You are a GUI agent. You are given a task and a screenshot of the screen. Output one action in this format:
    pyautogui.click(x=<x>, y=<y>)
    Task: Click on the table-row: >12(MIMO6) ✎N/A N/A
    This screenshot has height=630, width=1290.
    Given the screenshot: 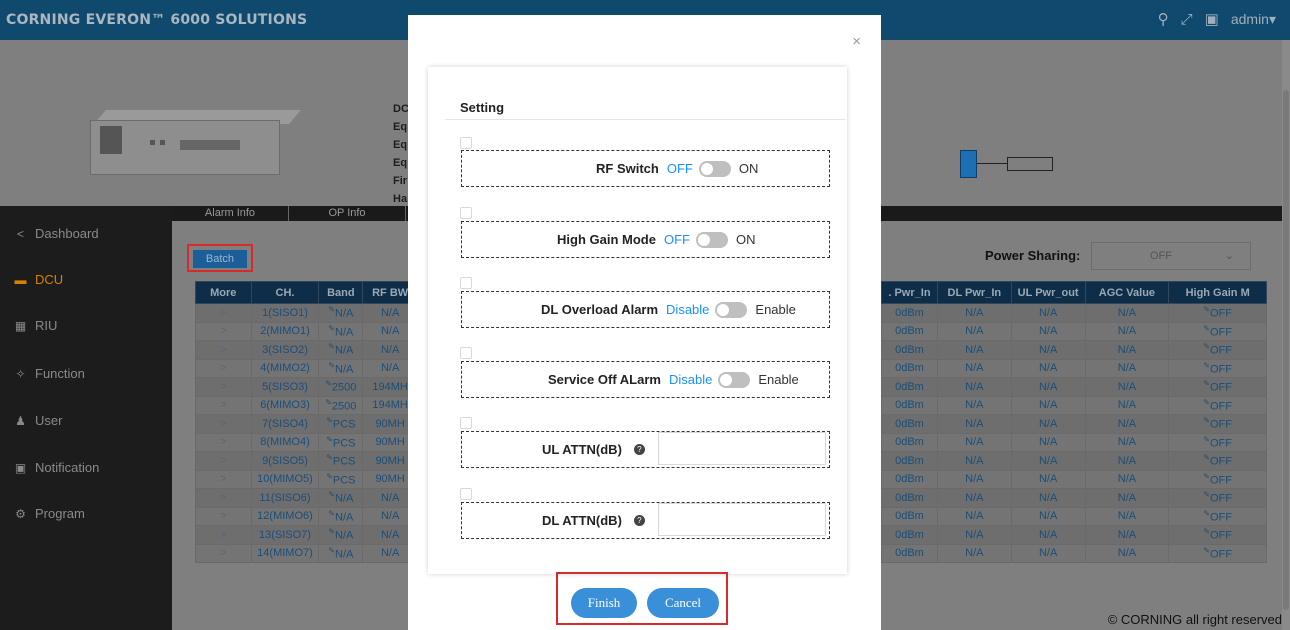 What is the action you would take?
    pyautogui.click(x=306, y=516)
    